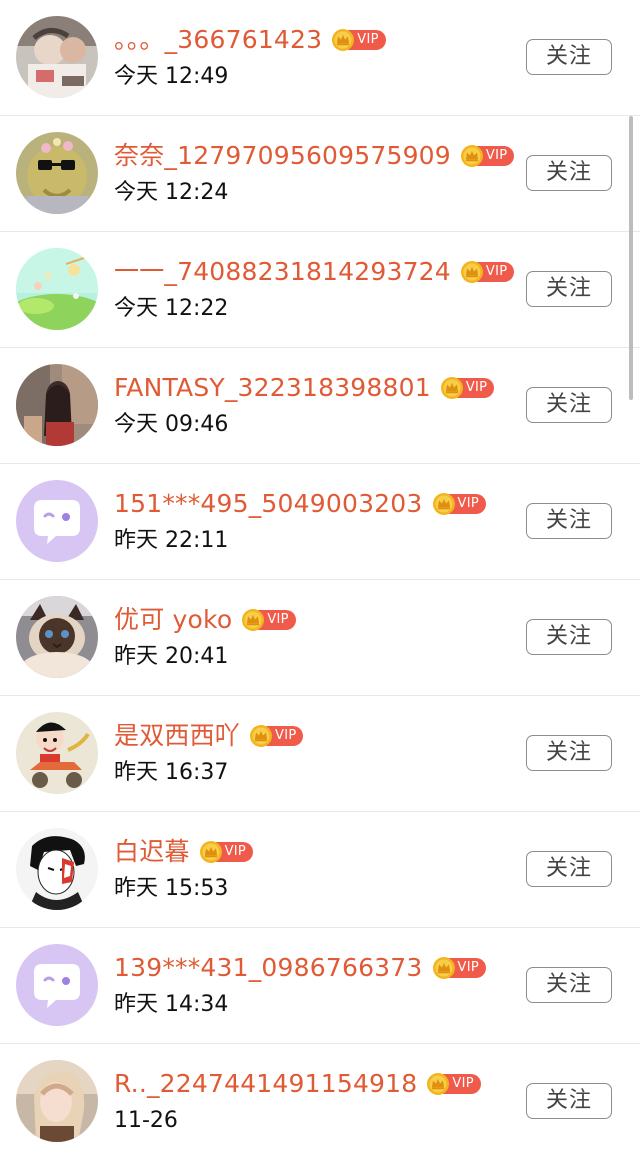 The width and height of the screenshot is (640, 1152). What do you see at coordinates (265, 1084) in the screenshot?
I see `username: R.._2247441491154918` at bounding box center [265, 1084].